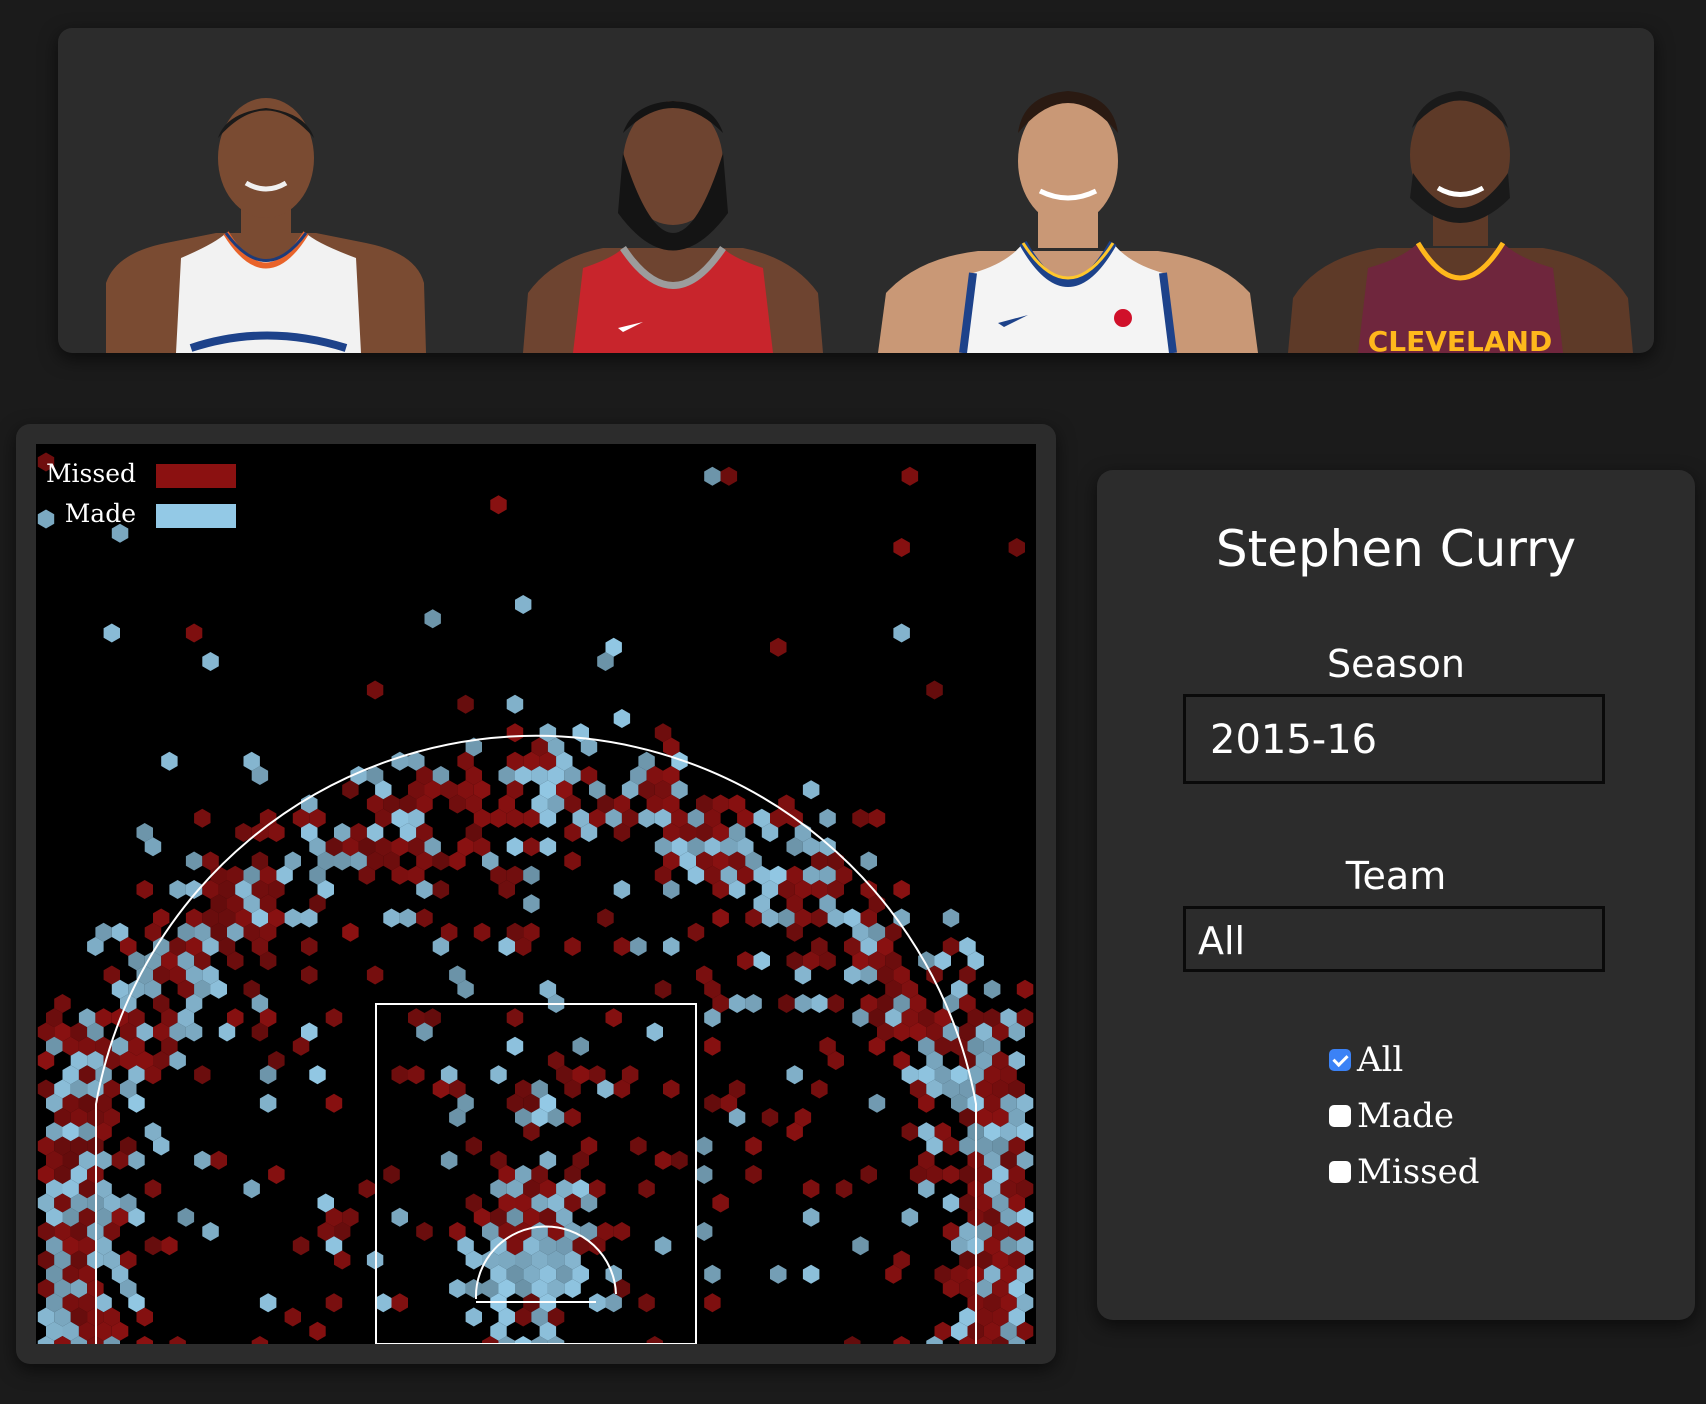 This screenshot has height=1404, width=1706. I want to click on season-label: Season, so click(1396, 664).